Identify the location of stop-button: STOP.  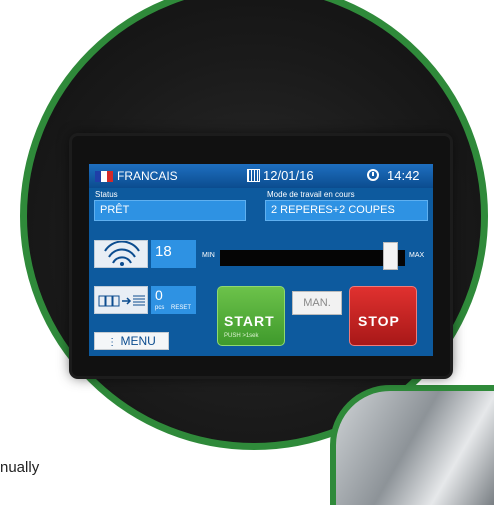
(383, 316).